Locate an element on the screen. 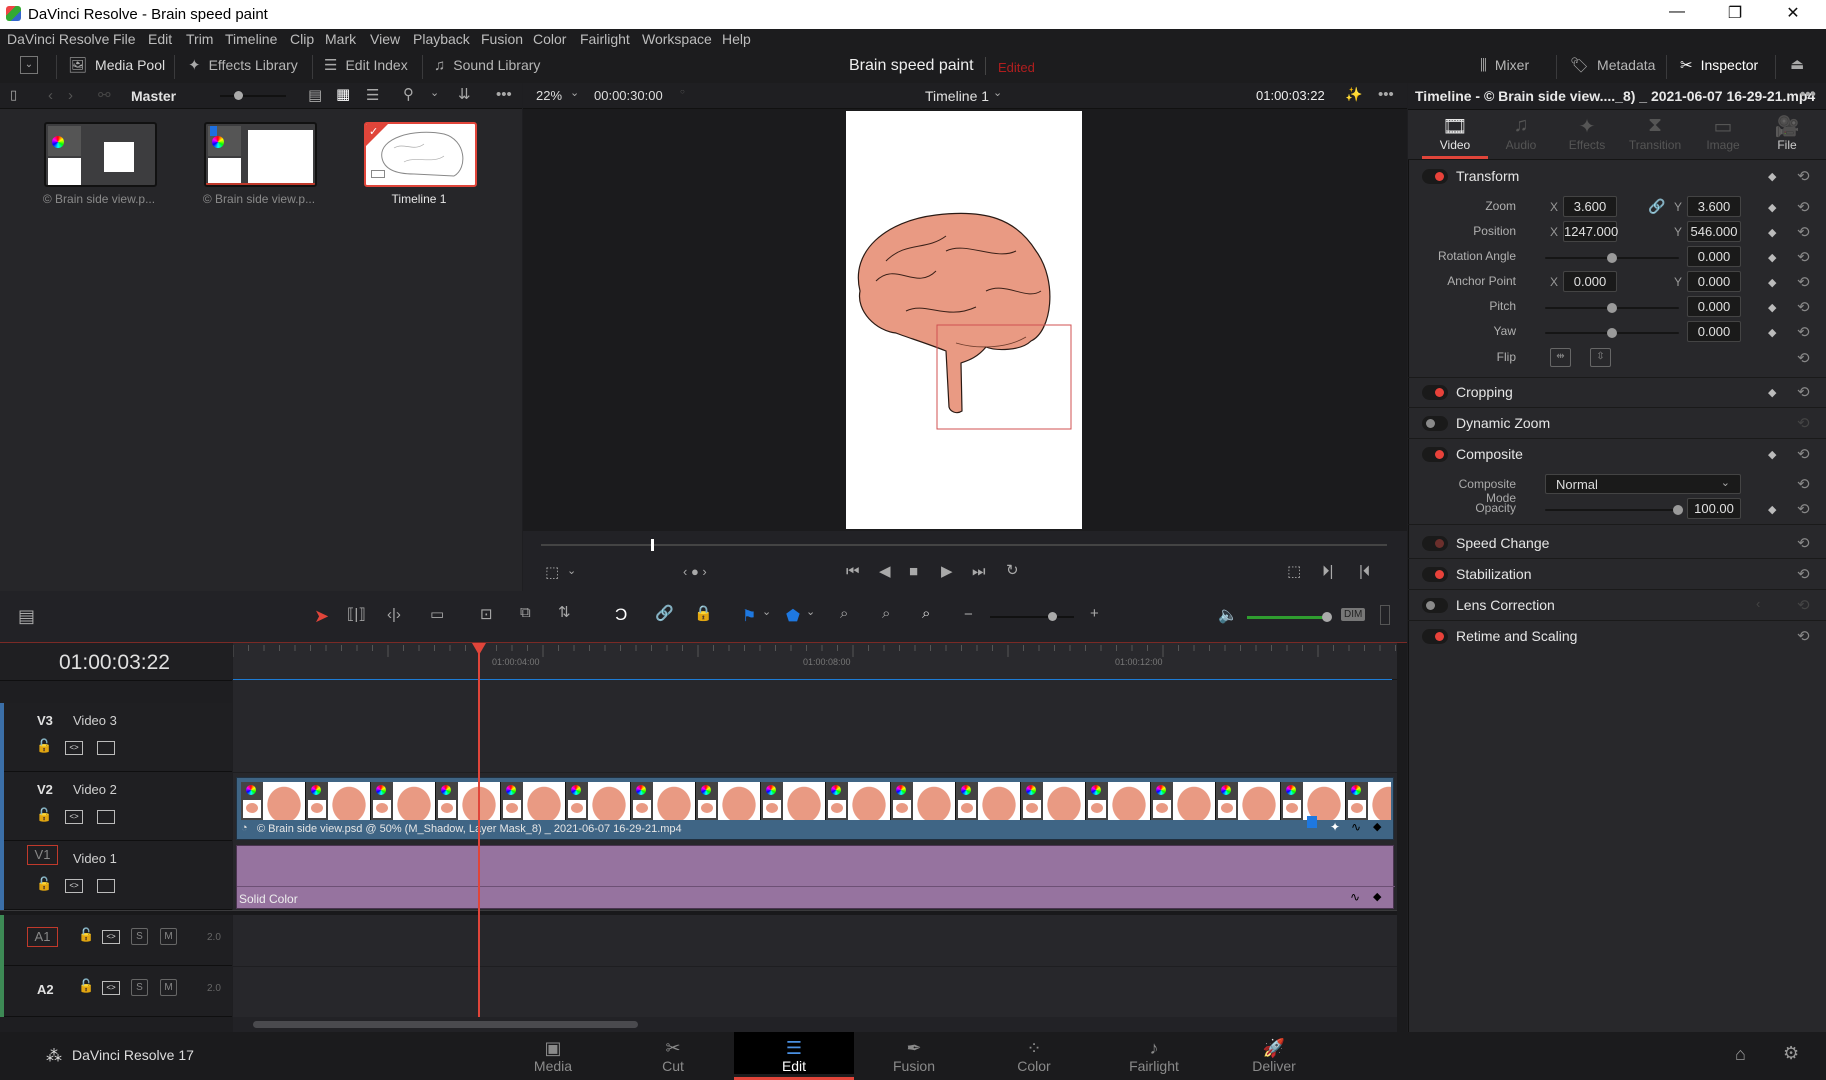 This screenshot has height=1080, width=1826. keyframe-toggle-icon: ◆ is located at coordinates (1377, 826).